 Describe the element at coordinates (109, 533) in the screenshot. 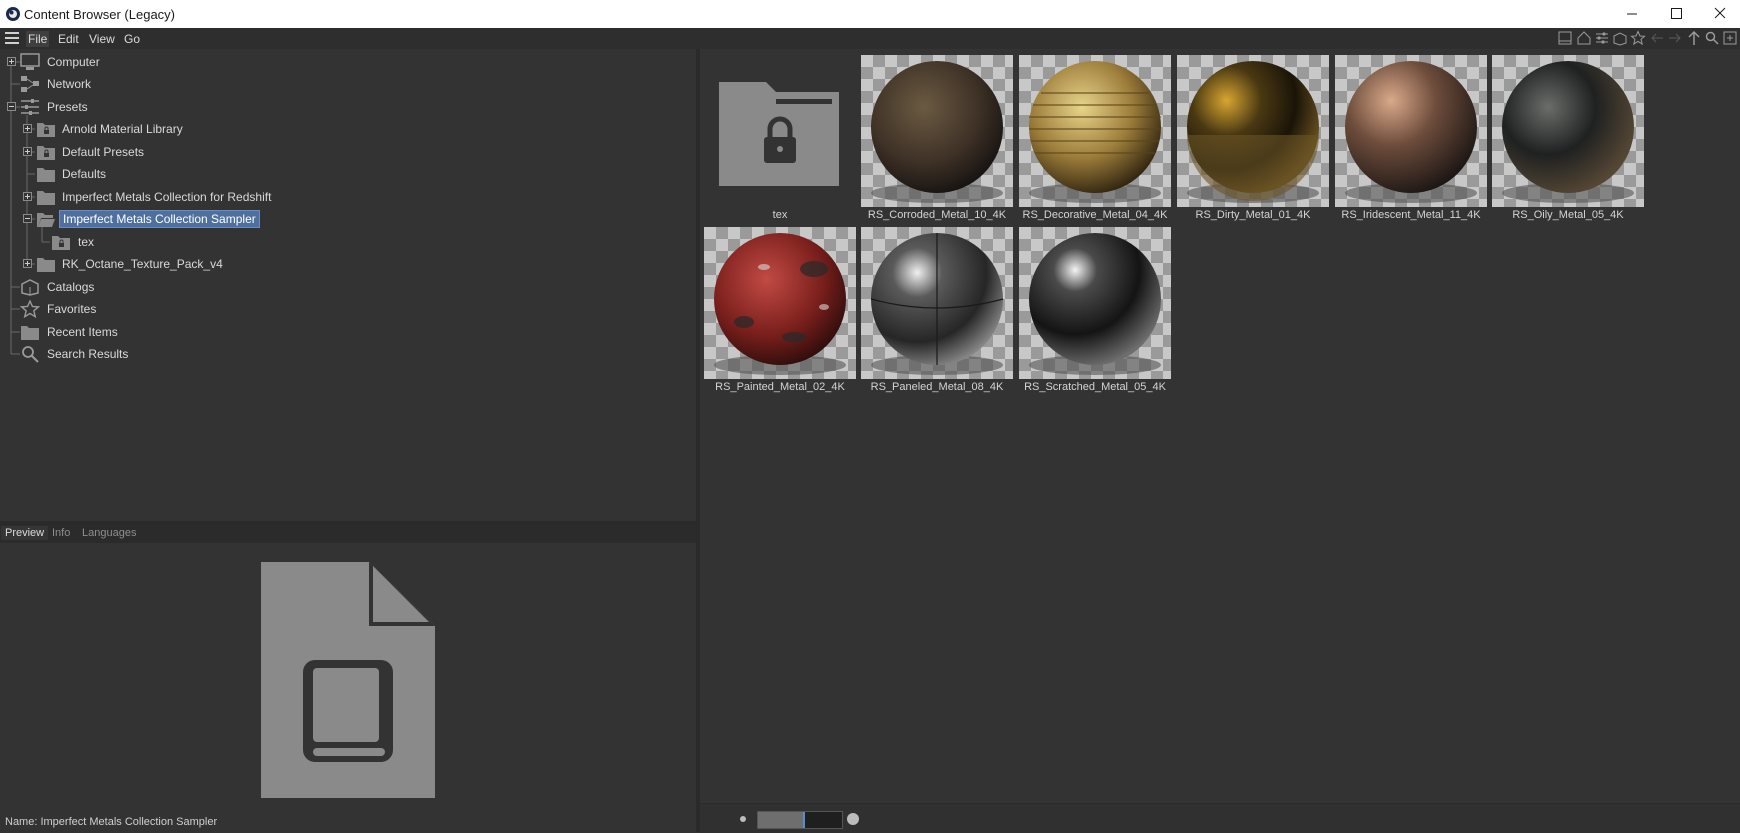

I see `tab-languages: Languages` at that location.